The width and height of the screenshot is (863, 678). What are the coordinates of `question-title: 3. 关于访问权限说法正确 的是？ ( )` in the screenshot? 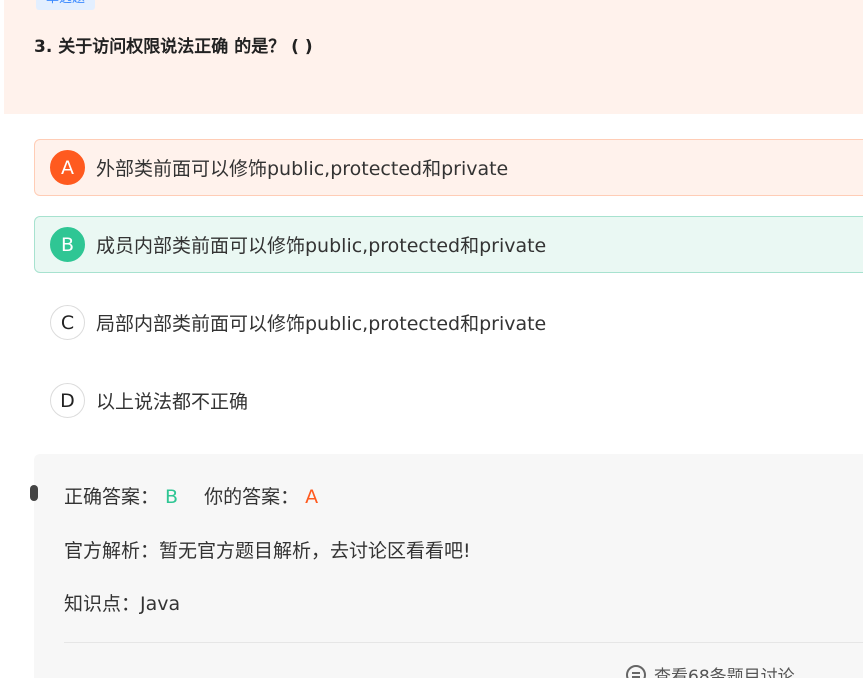 It's located at (173, 44).